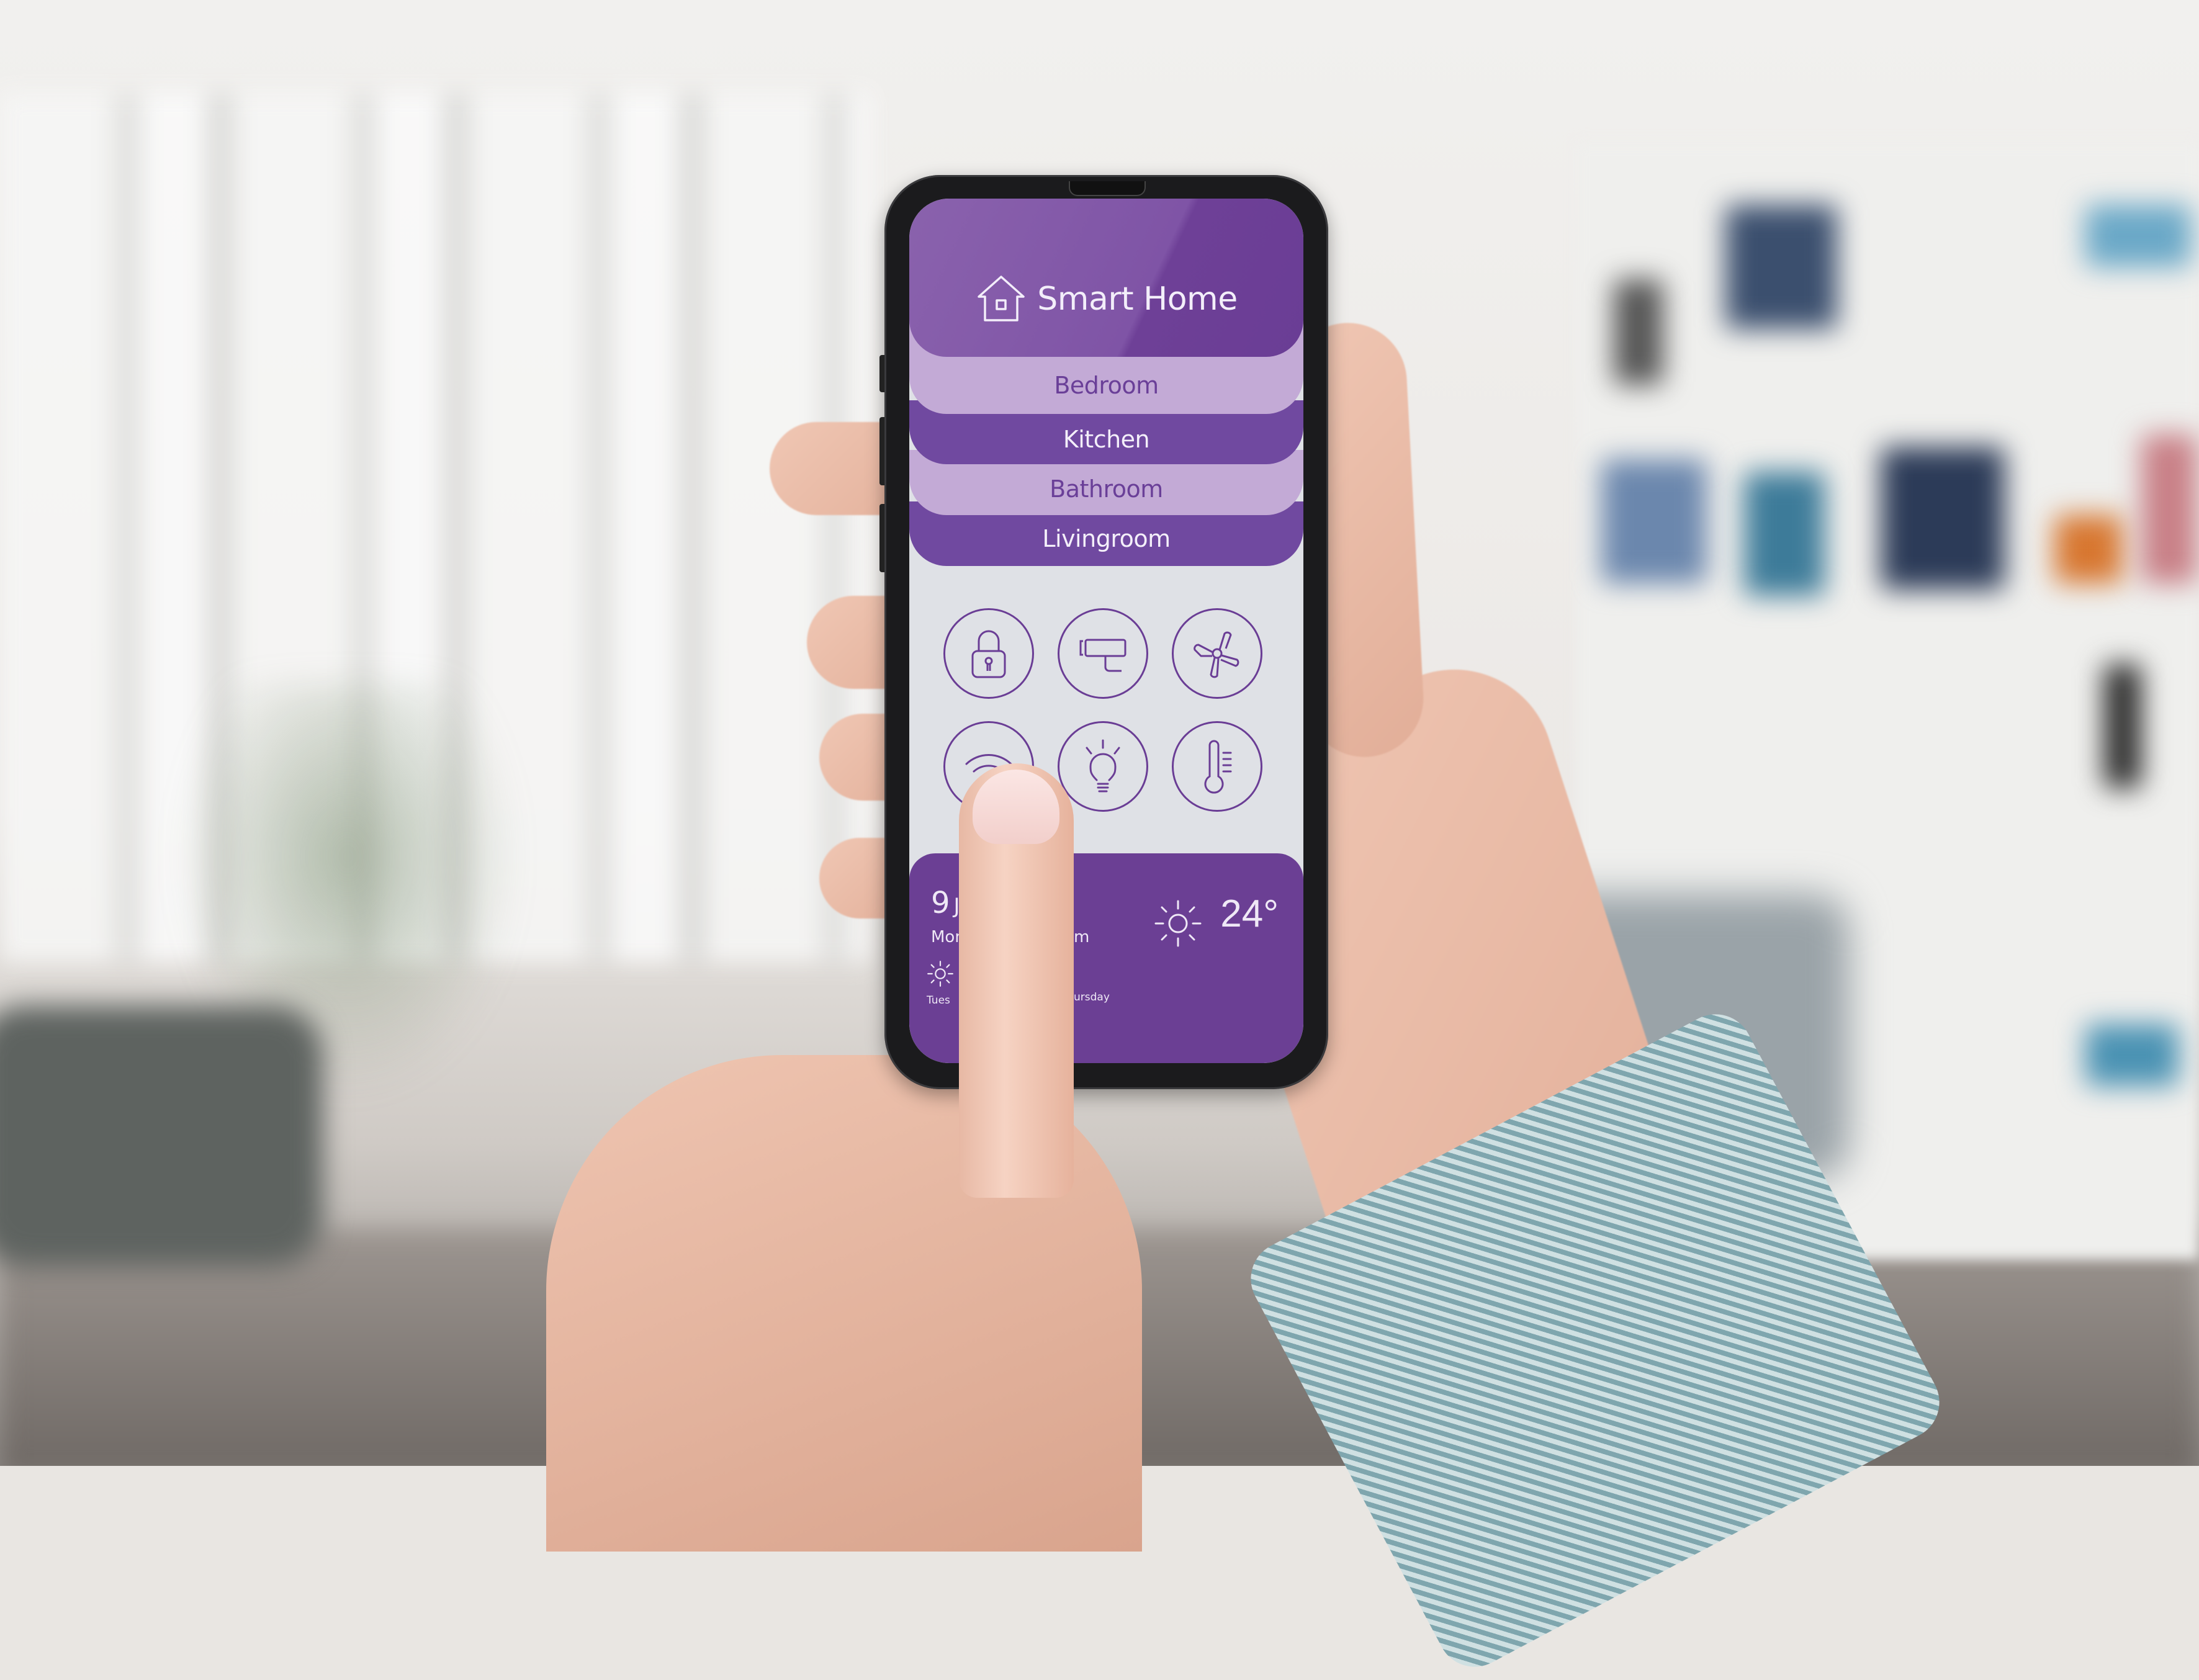  I want to click on lock-button, so click(989, 654).